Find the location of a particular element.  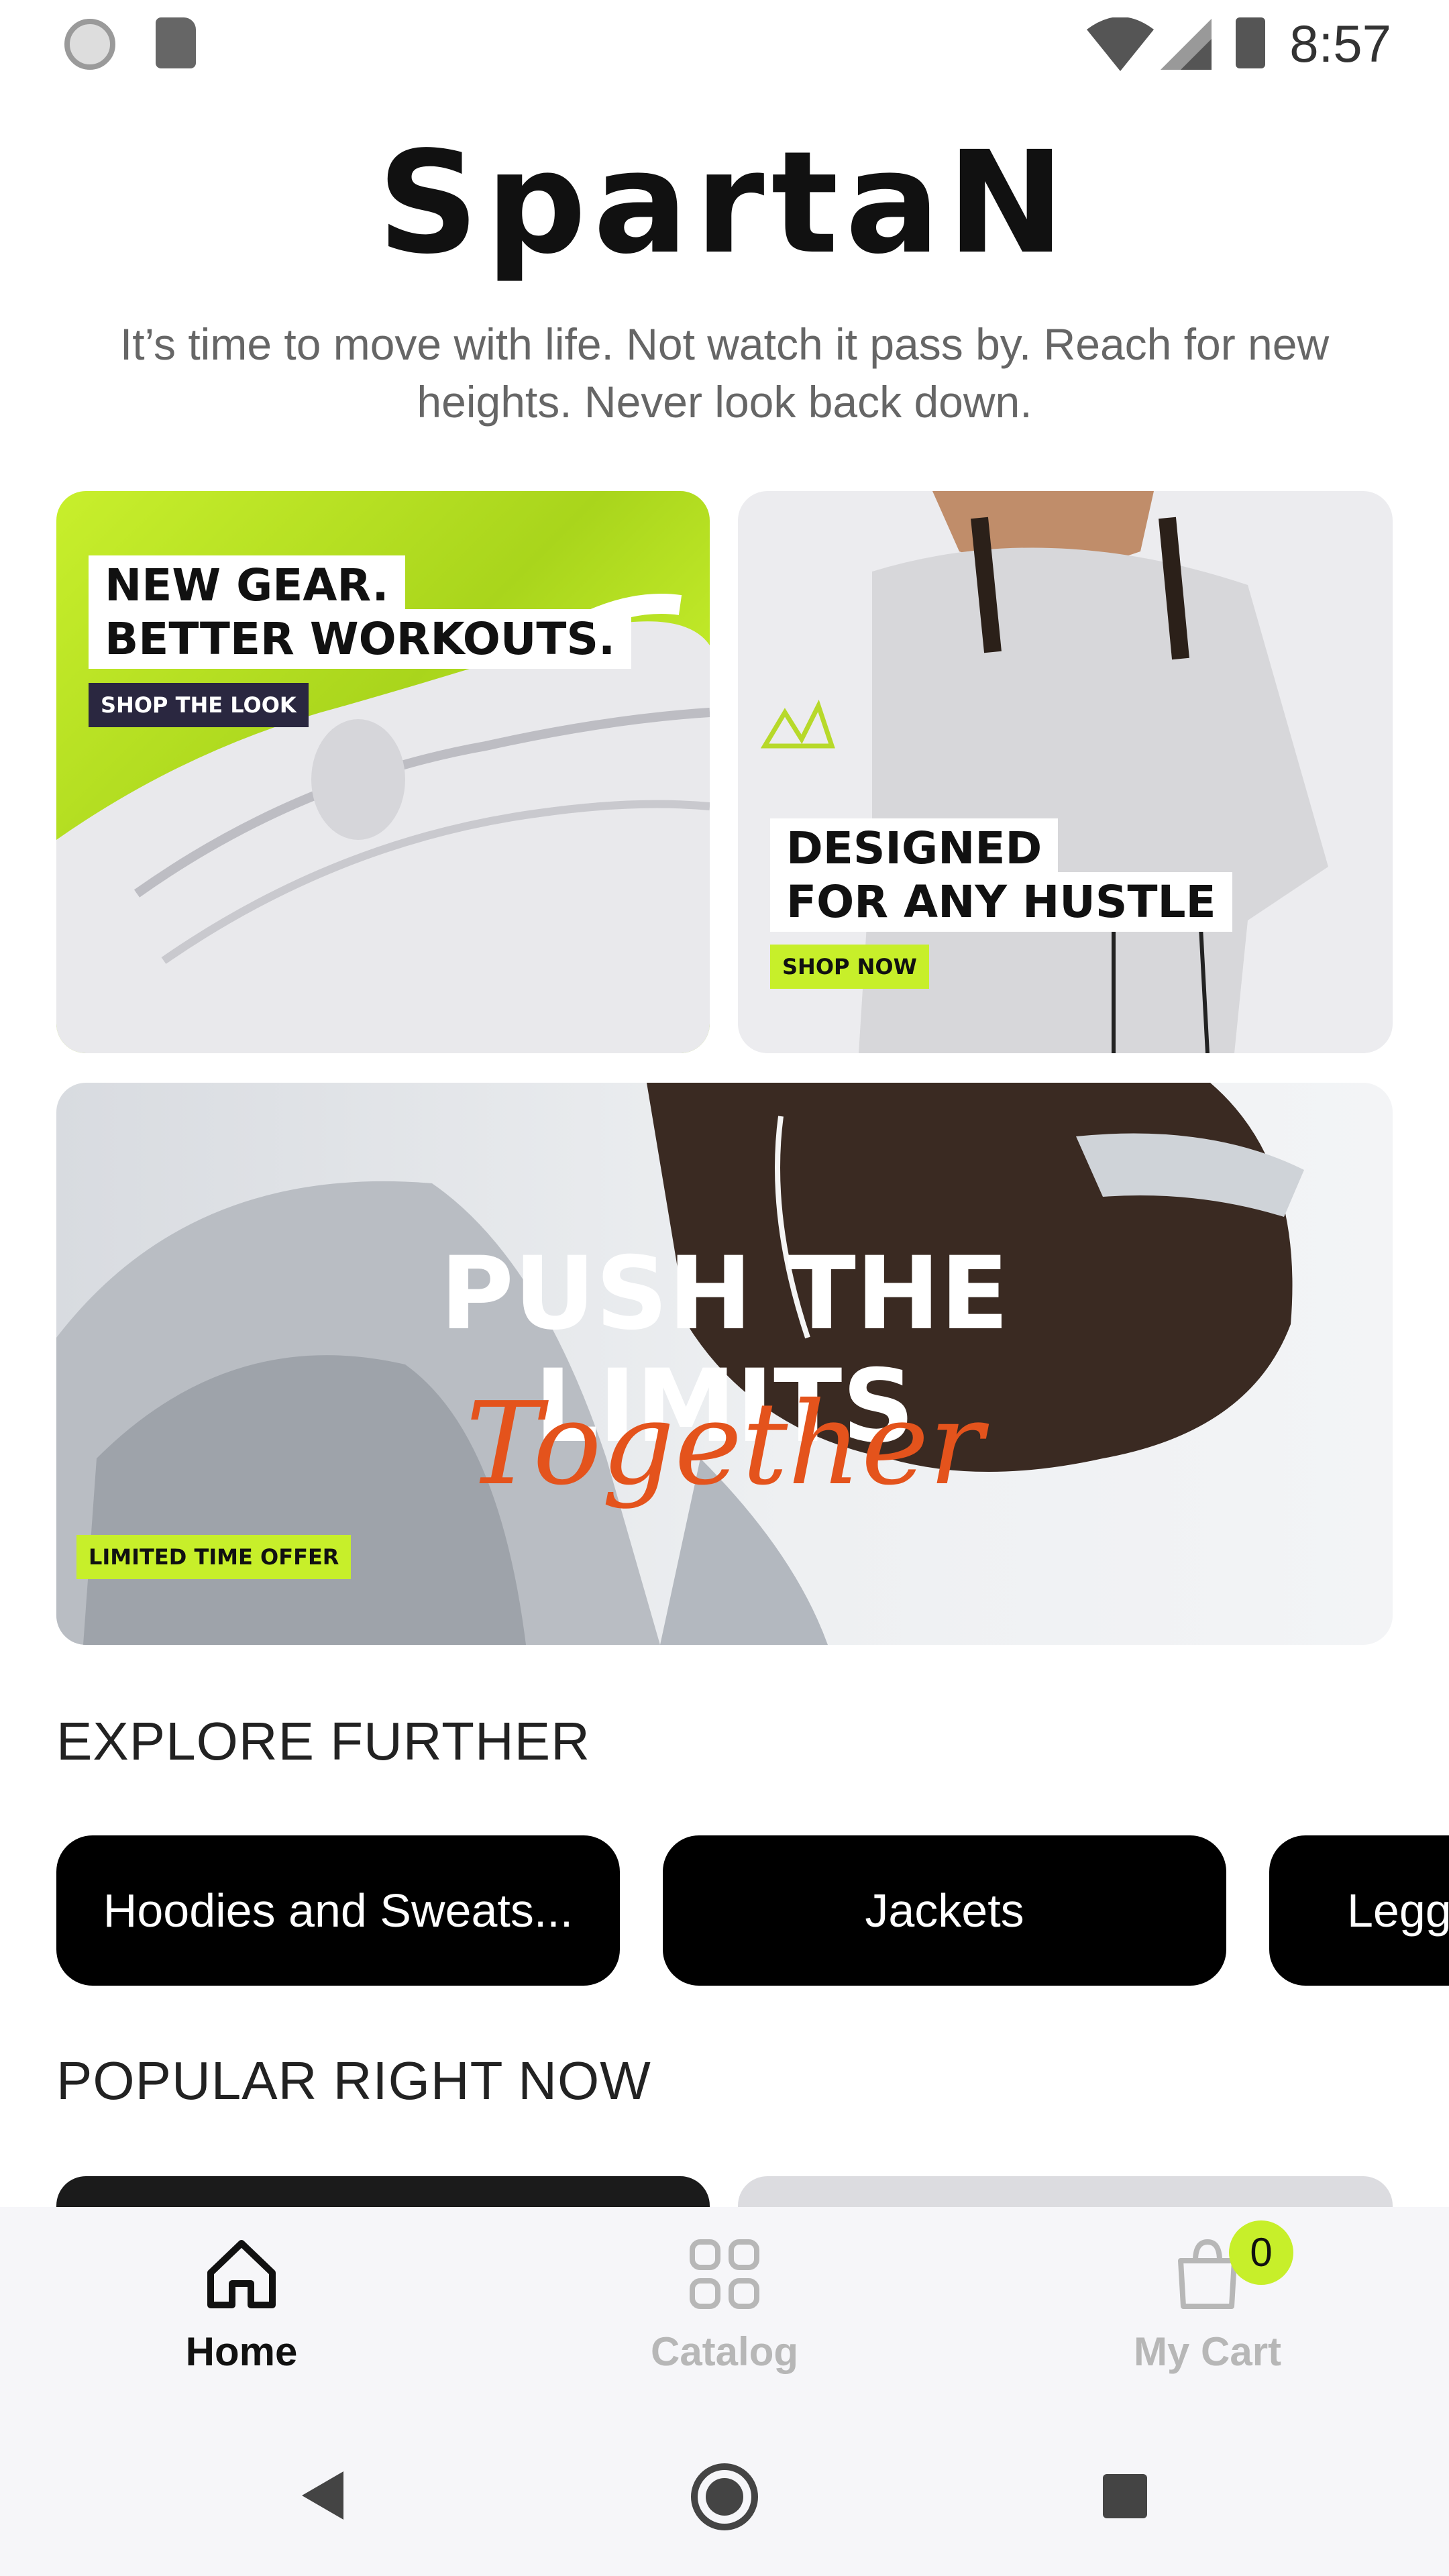

banner-push-script: Together is located at coordinates (724, 1444).